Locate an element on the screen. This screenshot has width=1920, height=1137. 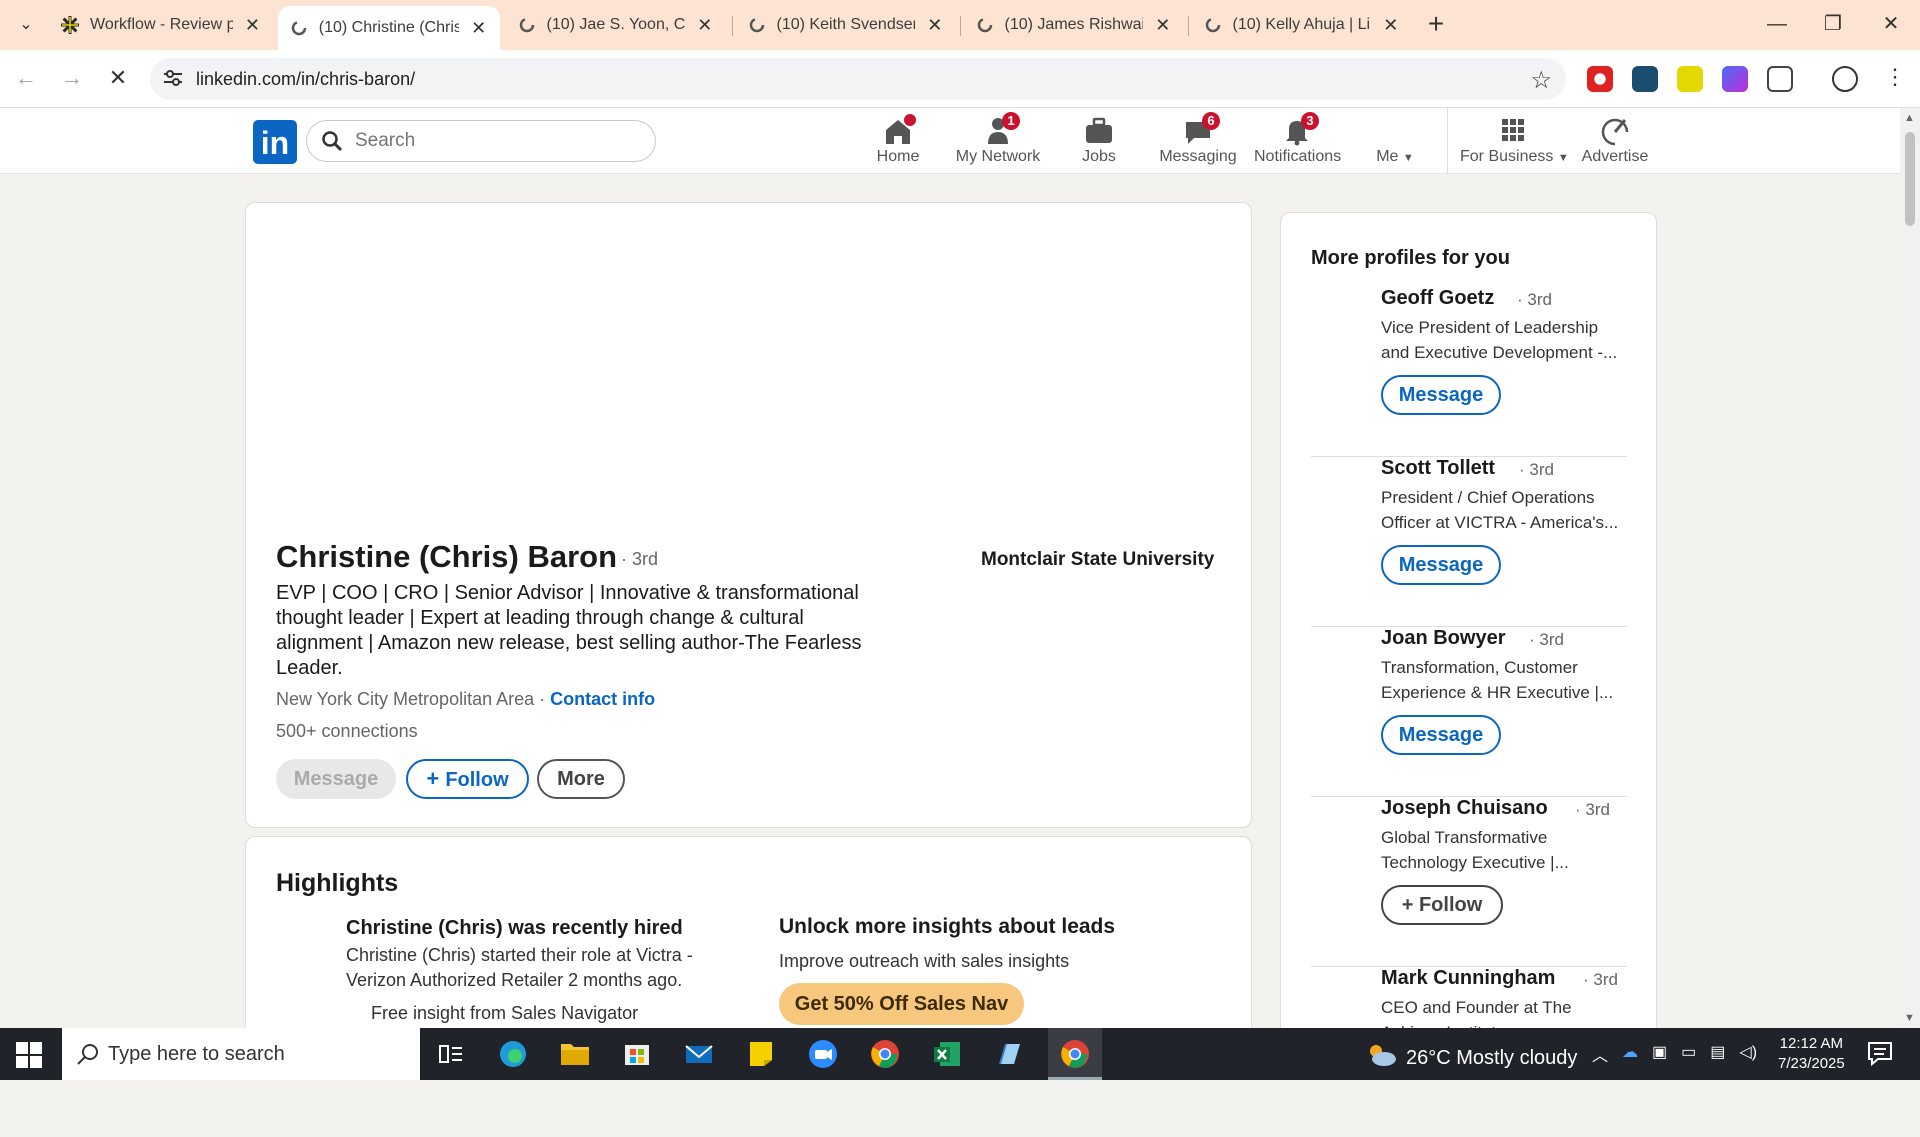
profile-school: Montclair State University is located at coordinates (1097, 560).